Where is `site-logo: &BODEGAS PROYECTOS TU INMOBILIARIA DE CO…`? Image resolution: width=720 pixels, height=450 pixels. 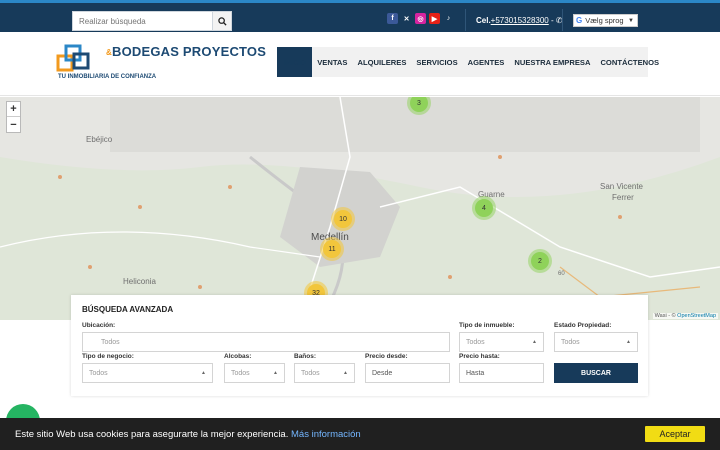 site-logo: &BODEGAS PROYECTOS TU INMOBILIARIA DE CO… is located at coordinates (161, 64).